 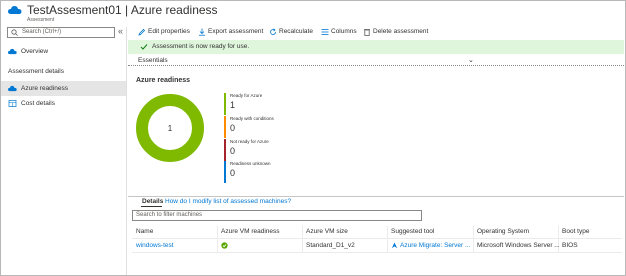 I want to click on sidebar-item-label: Cost details, so click(x=38, y=103).